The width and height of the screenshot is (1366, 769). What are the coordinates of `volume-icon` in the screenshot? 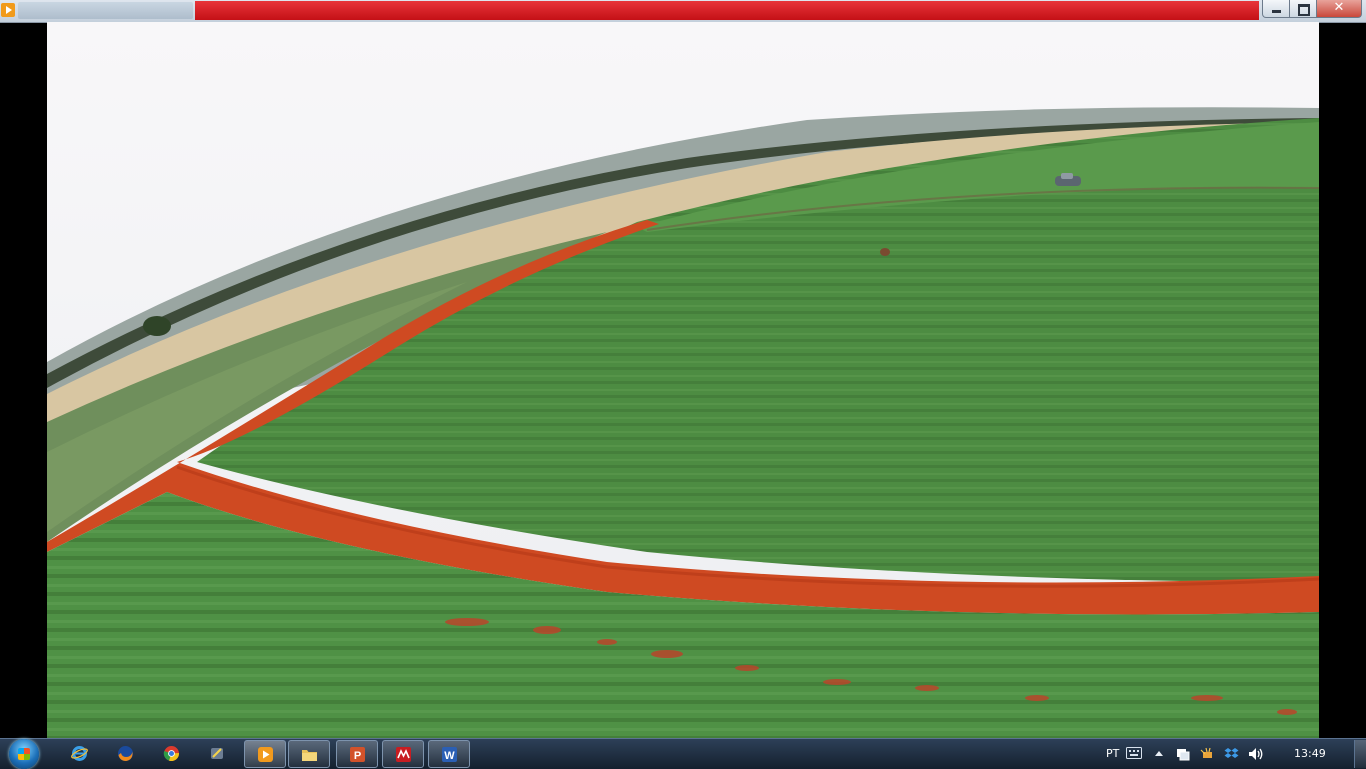 It's located at (1256, 754).